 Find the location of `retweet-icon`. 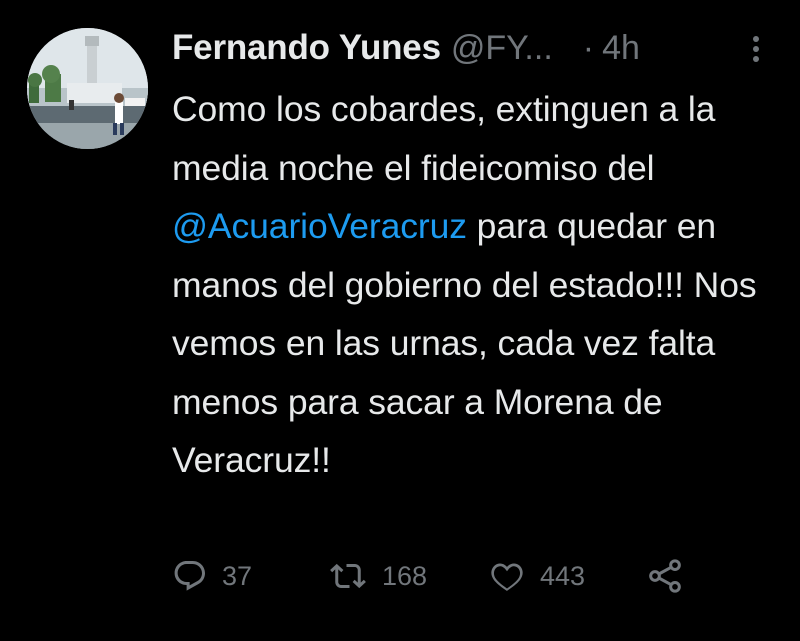

retweet-icon is located at coordinates (348, 576).